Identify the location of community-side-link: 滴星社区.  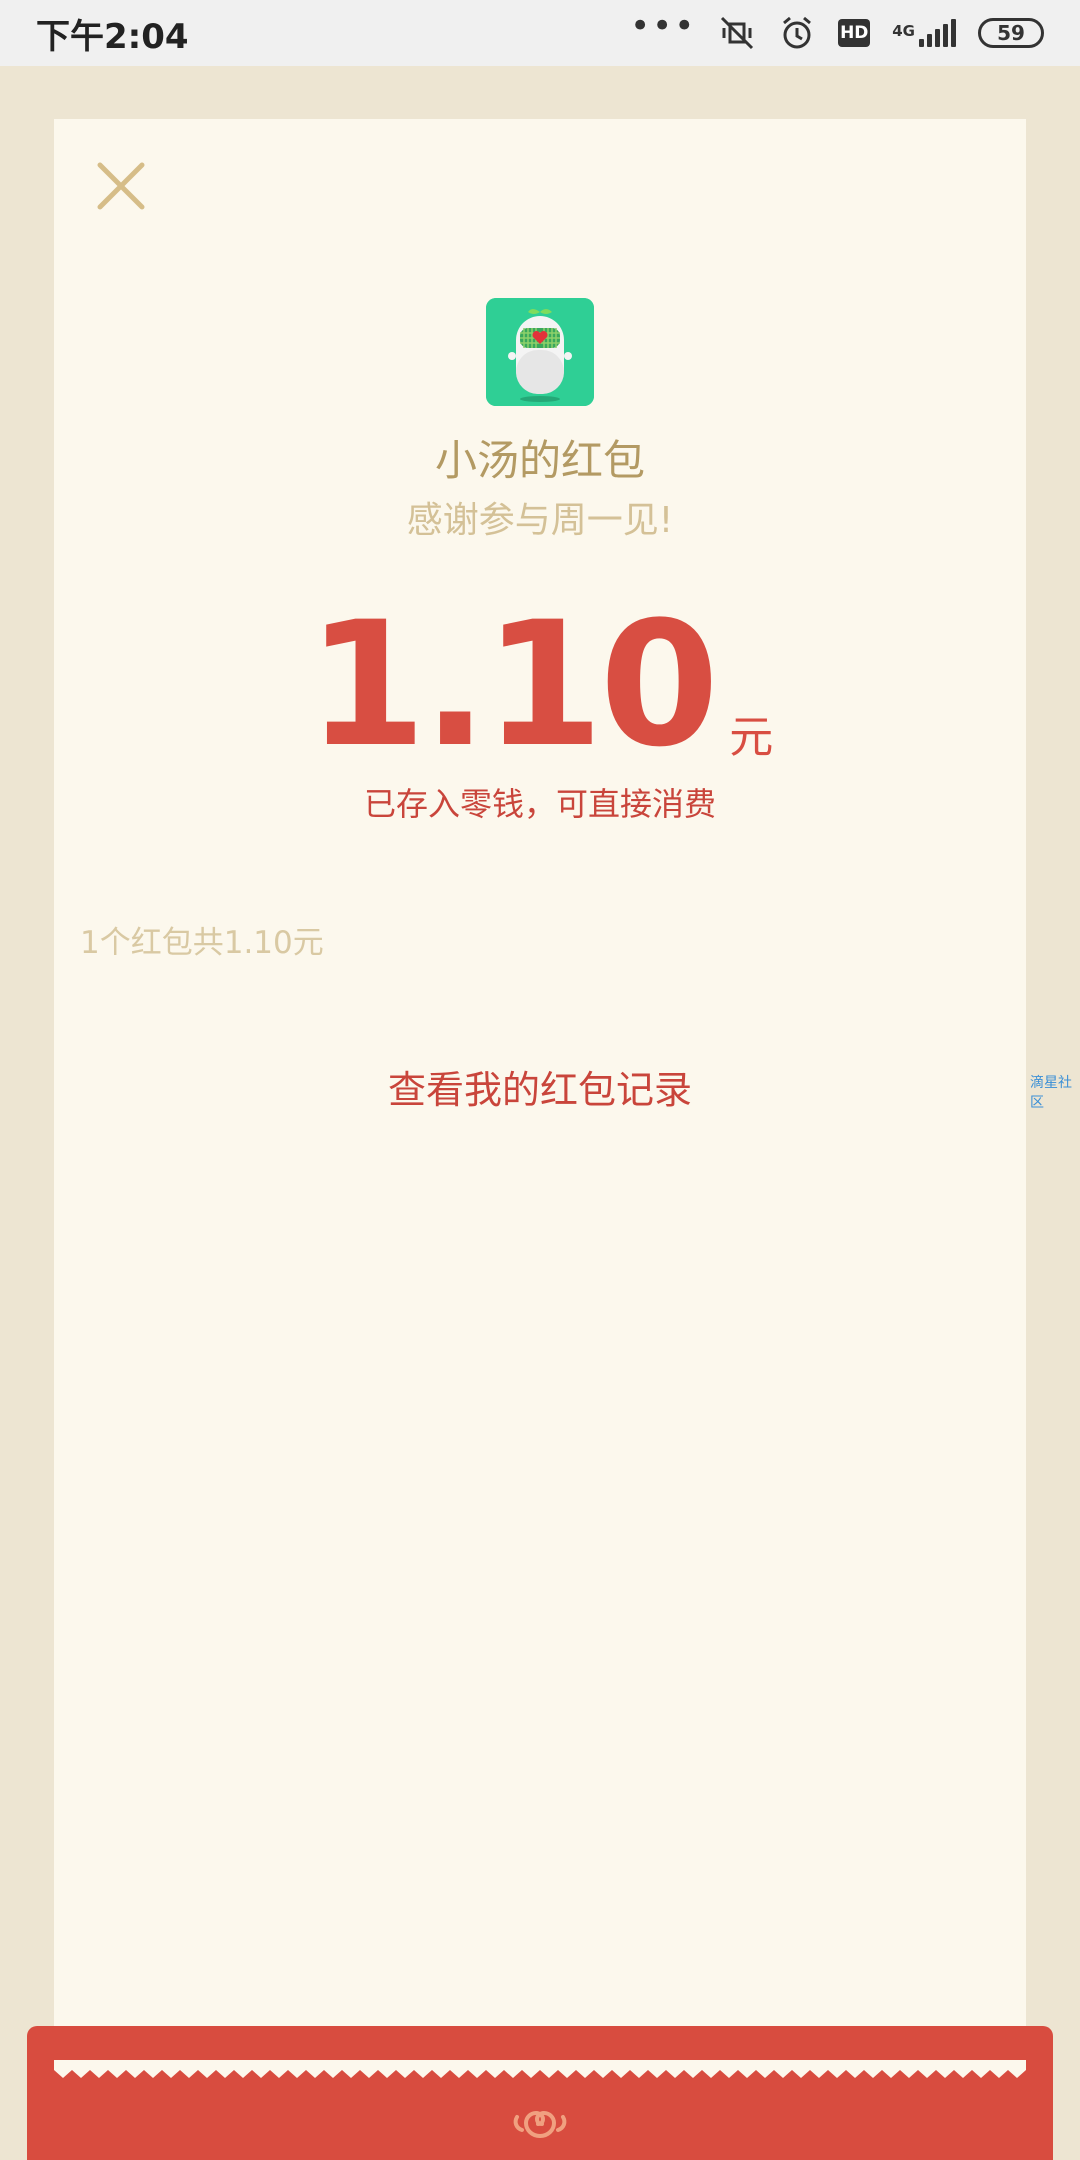
(1055, 1092).